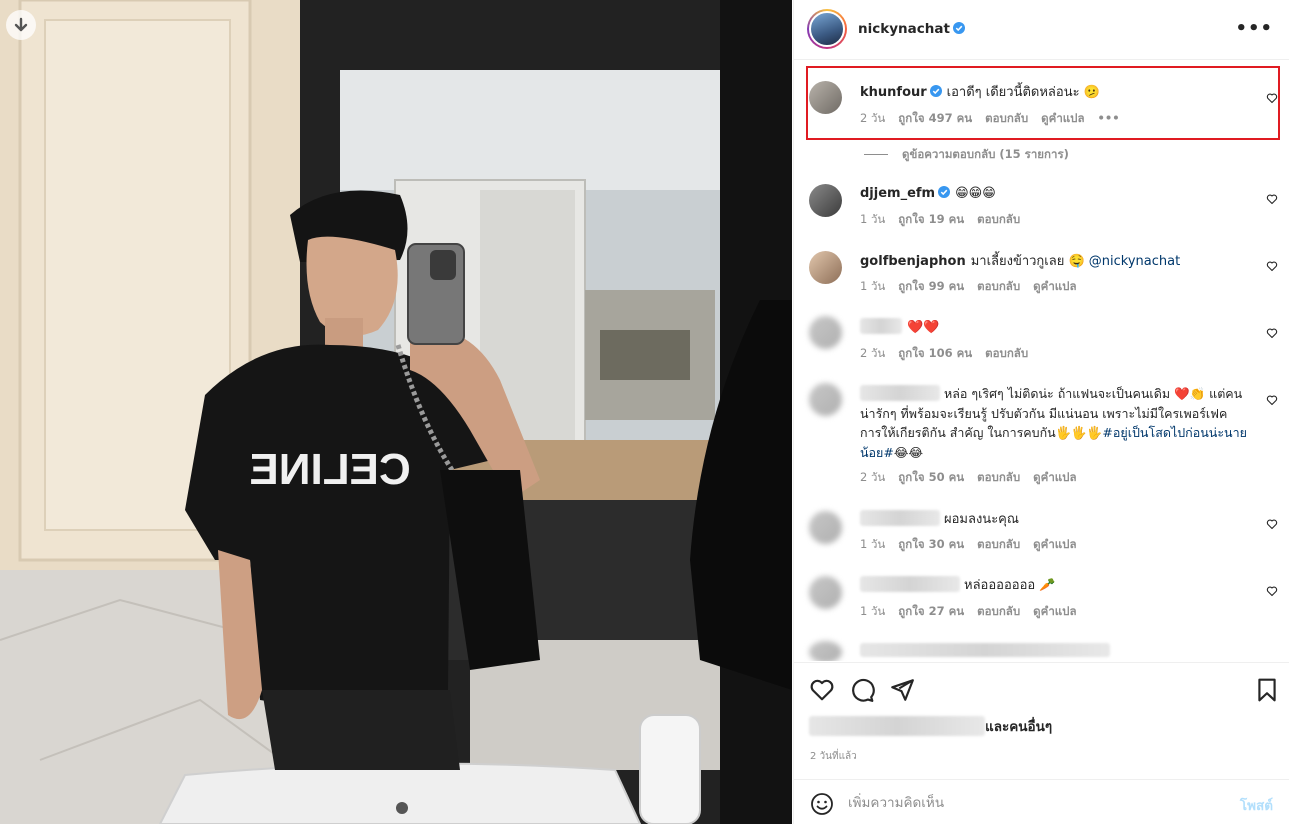  What do you see at coordinates (1256, 805) in the screenshot?
I see `post-comment-button: โพสต์` at bounding box center [1256, 805].